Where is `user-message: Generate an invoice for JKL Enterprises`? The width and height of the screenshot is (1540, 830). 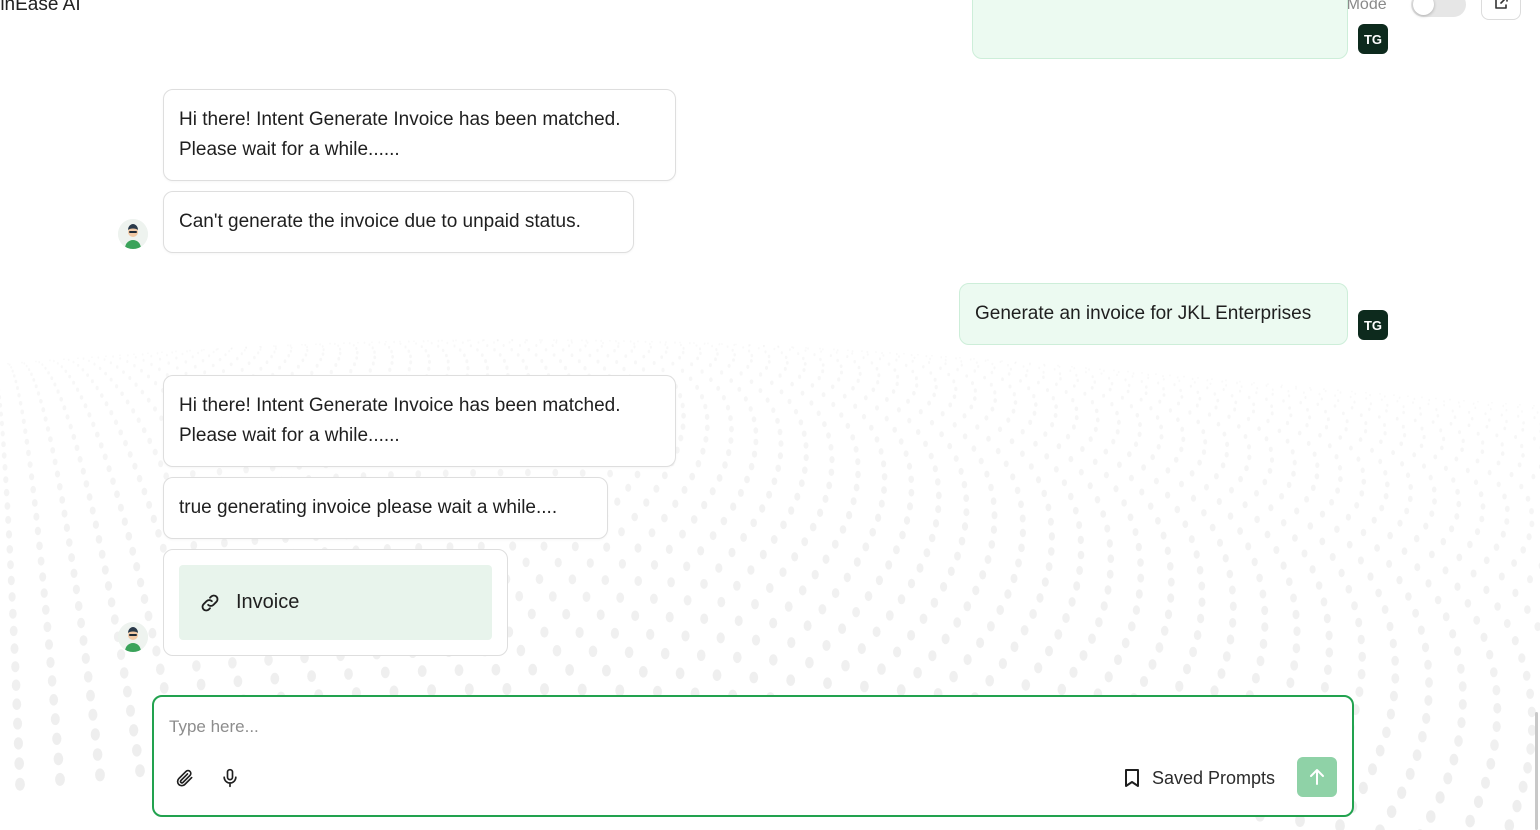
user-message: Generate an invoice for JKL Enterprises is located at coordinates (1153, 314).